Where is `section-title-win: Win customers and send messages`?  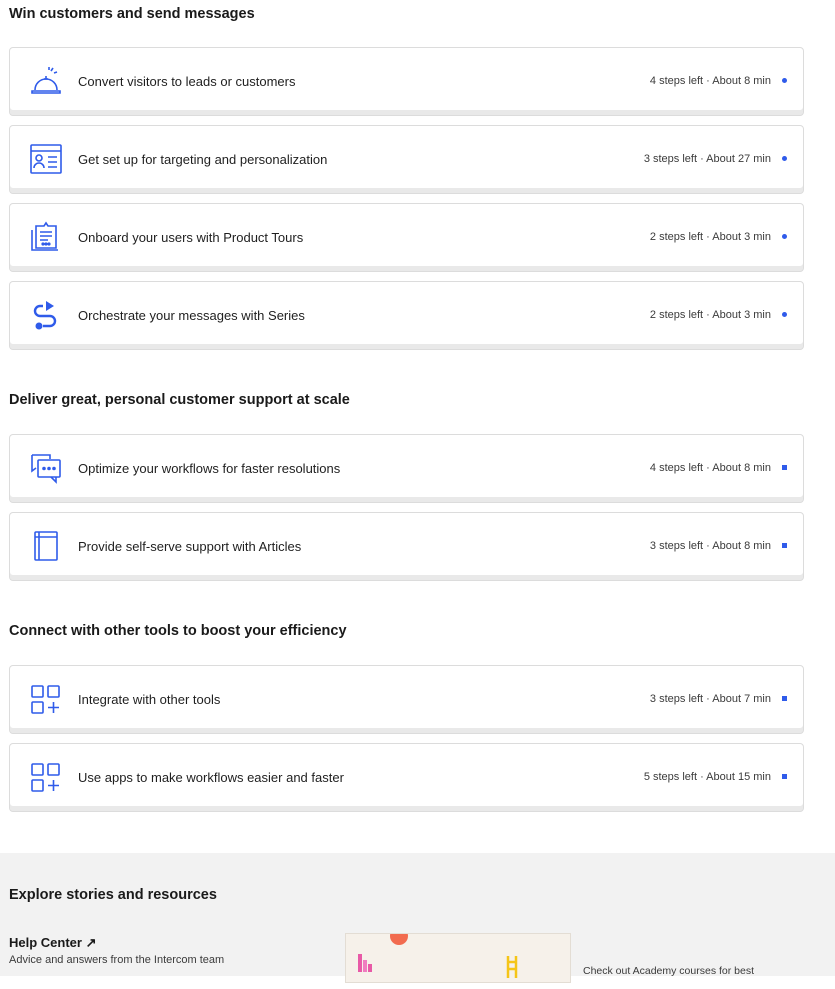 section-title-win: Win customers and send messages is located at coordinates (132, 14).